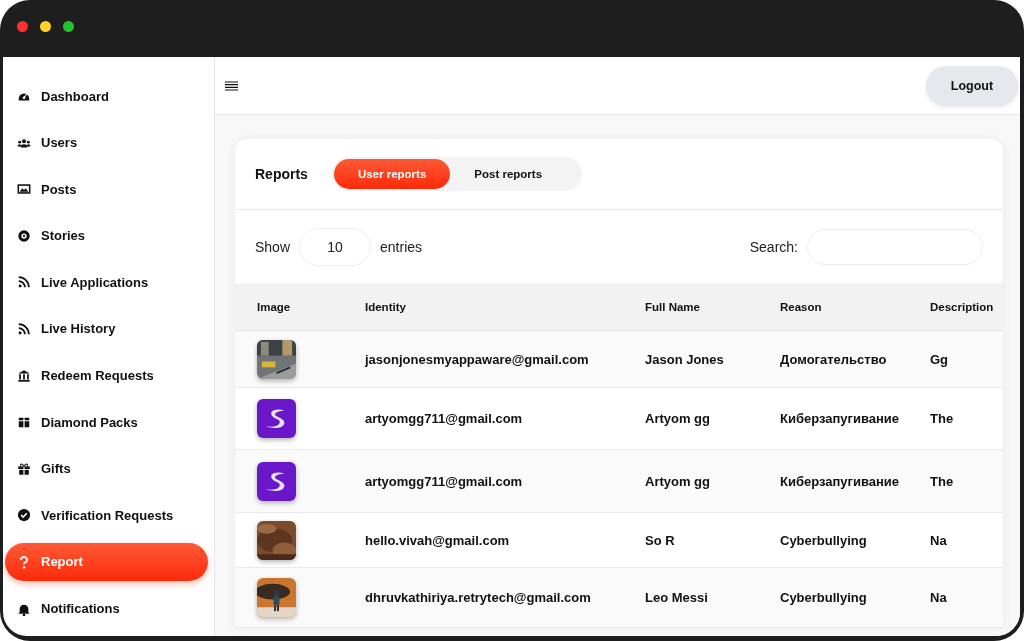 This screenshot has height=641, width=1024. Describe the element at coordinates (232, 85) in the screenshot. I see `menu-icon` at that location.